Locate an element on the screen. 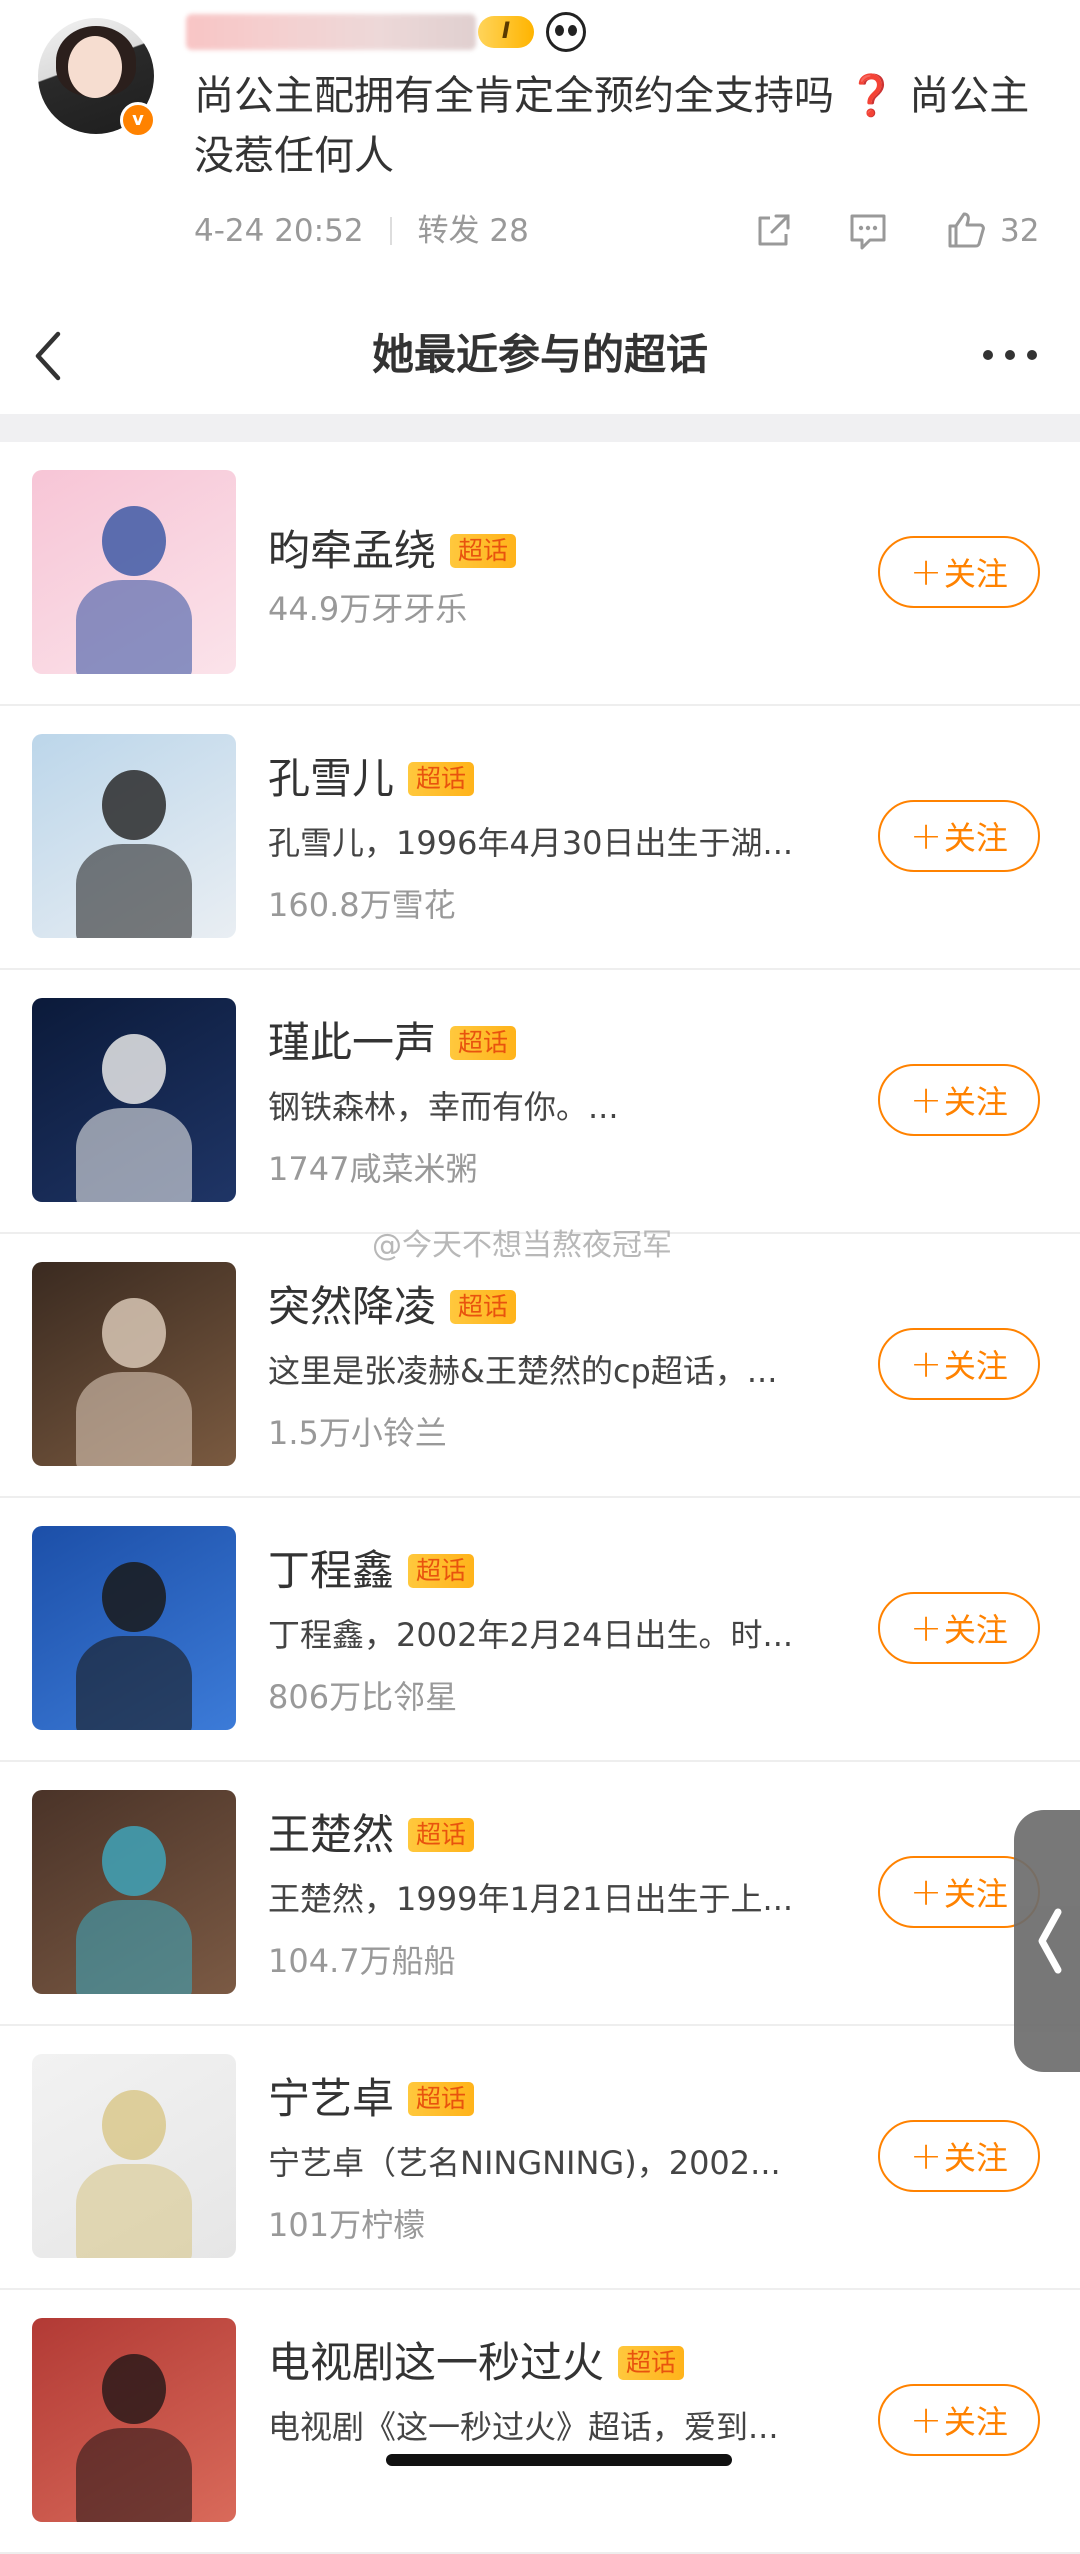 The height and width of the screenshot is (2554, 1080). meta-separator is located at coordinates (390, 231).